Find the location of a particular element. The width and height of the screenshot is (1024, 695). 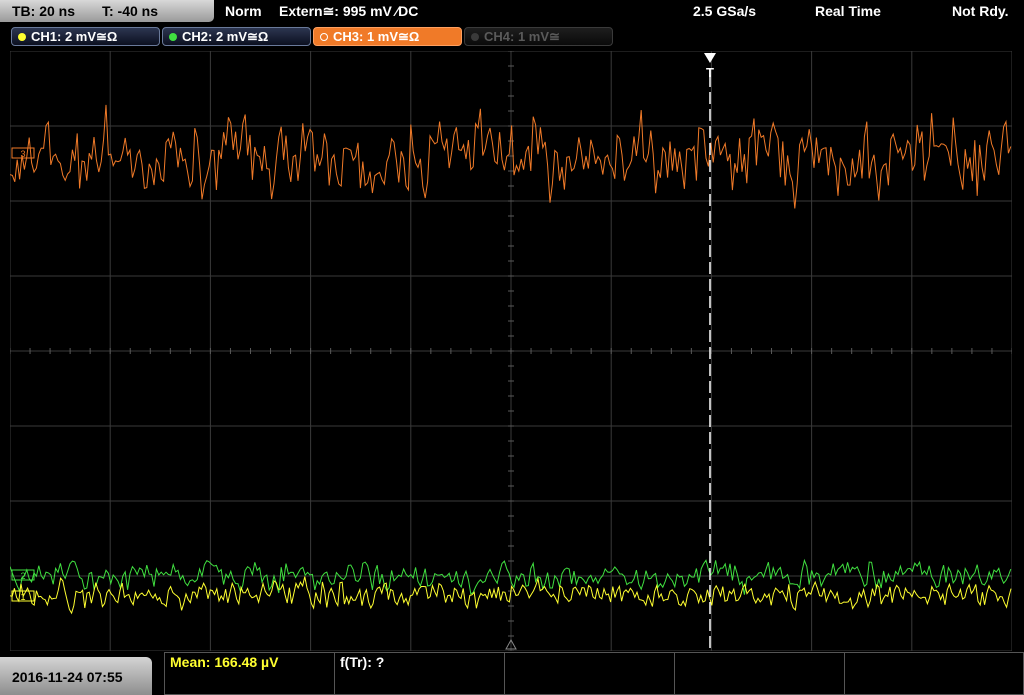

trigger-marker-label: T is located at coordinates (710, 72).